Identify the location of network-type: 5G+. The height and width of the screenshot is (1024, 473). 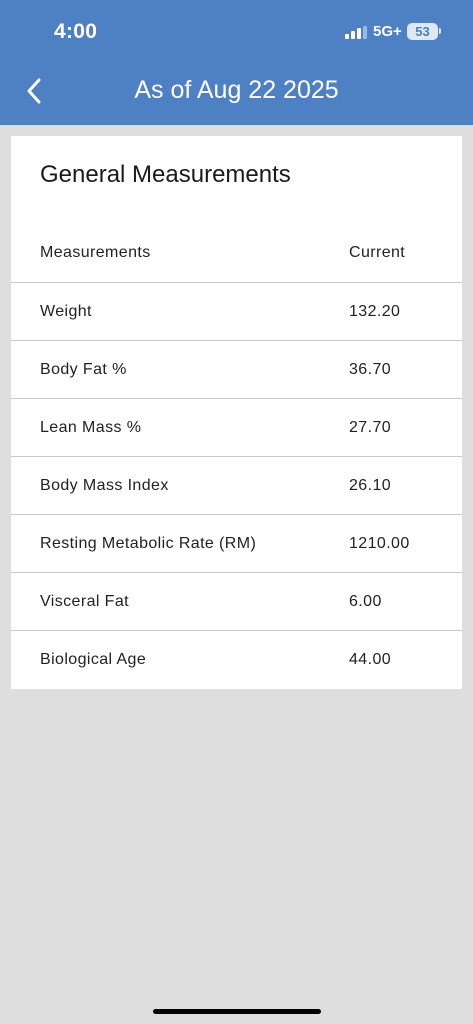
(387, 31).